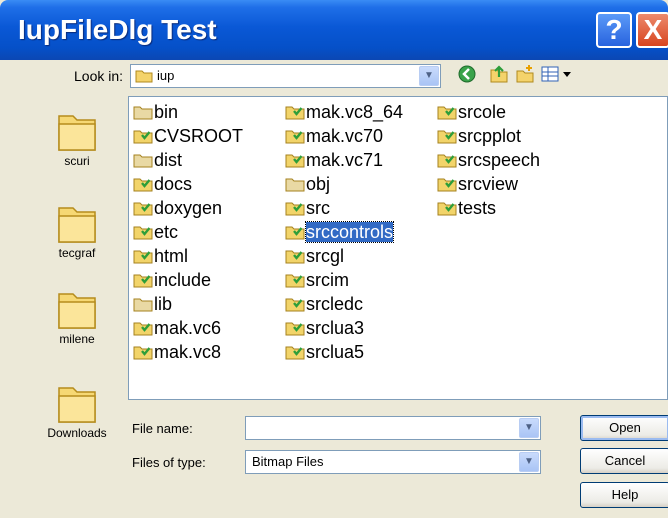  I want to click on file-name-input: ▼, so click(393, 428).